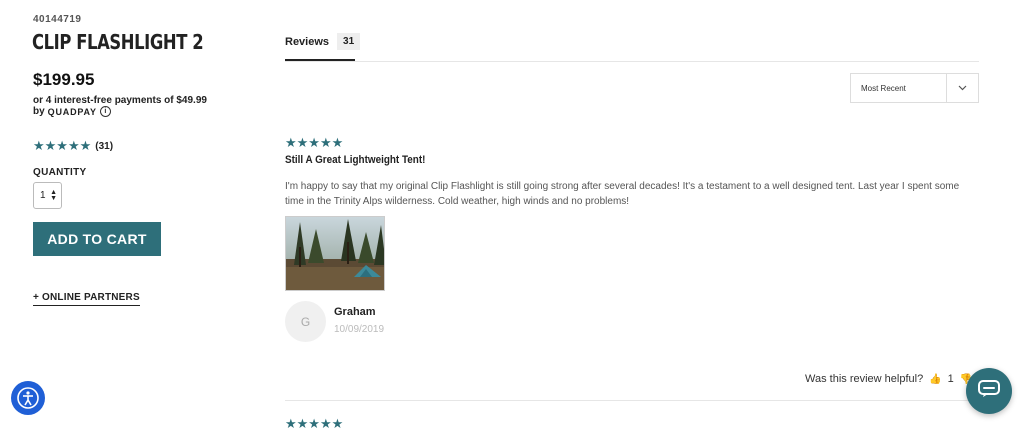 Image resolution: width=1024 pixels, height=432 pixels. Describe the element at coordinates (307, 41) in the screenshot. I see `tab-reviews-label: Reviews` at that location.